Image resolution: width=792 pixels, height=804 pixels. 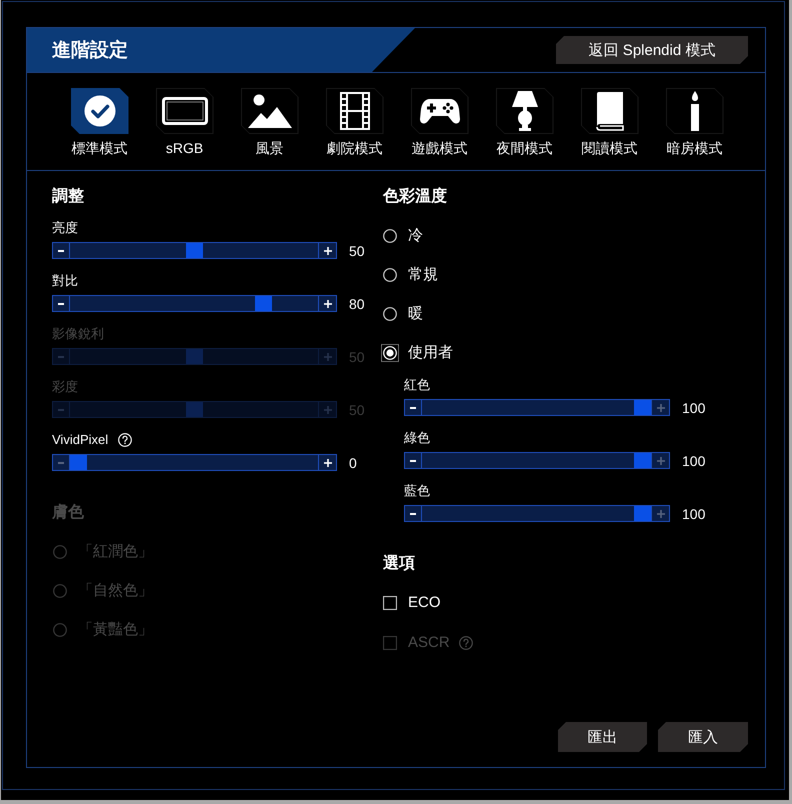 I want to click on slider-label: 彩度, so click(x=65, y=387).